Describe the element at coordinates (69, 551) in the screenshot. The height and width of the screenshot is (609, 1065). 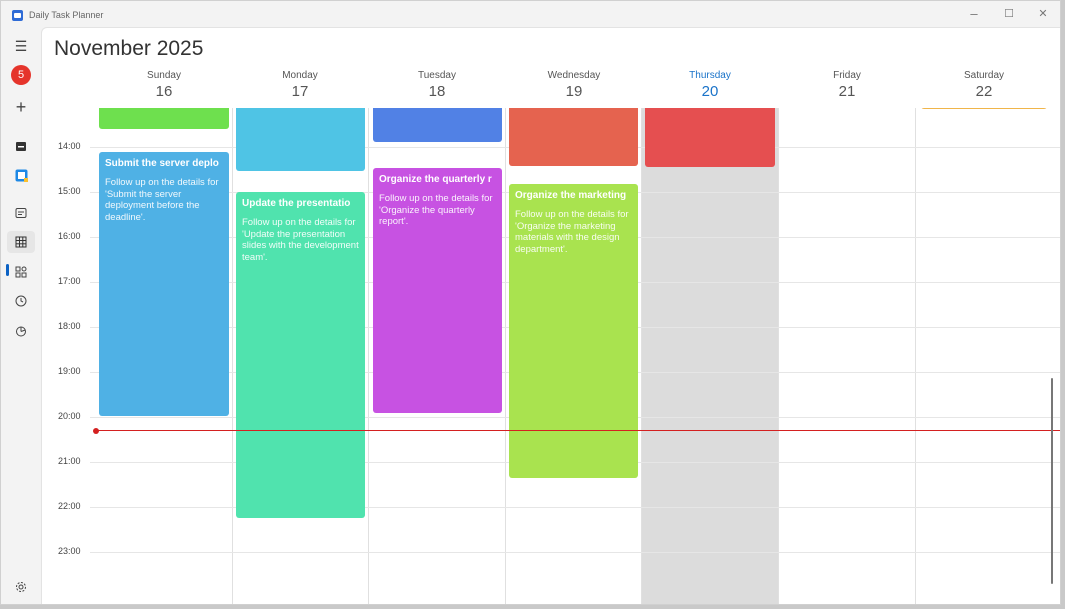
I see `time-label: 23:00` at that location.